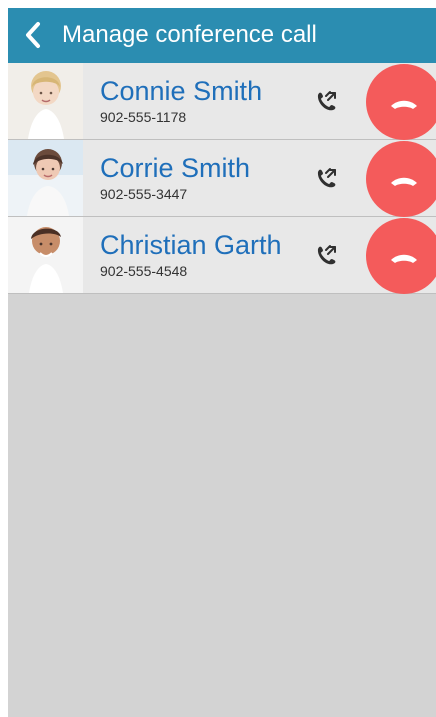  I want to click on participant-name: Christian Garth, so click(191, 245).